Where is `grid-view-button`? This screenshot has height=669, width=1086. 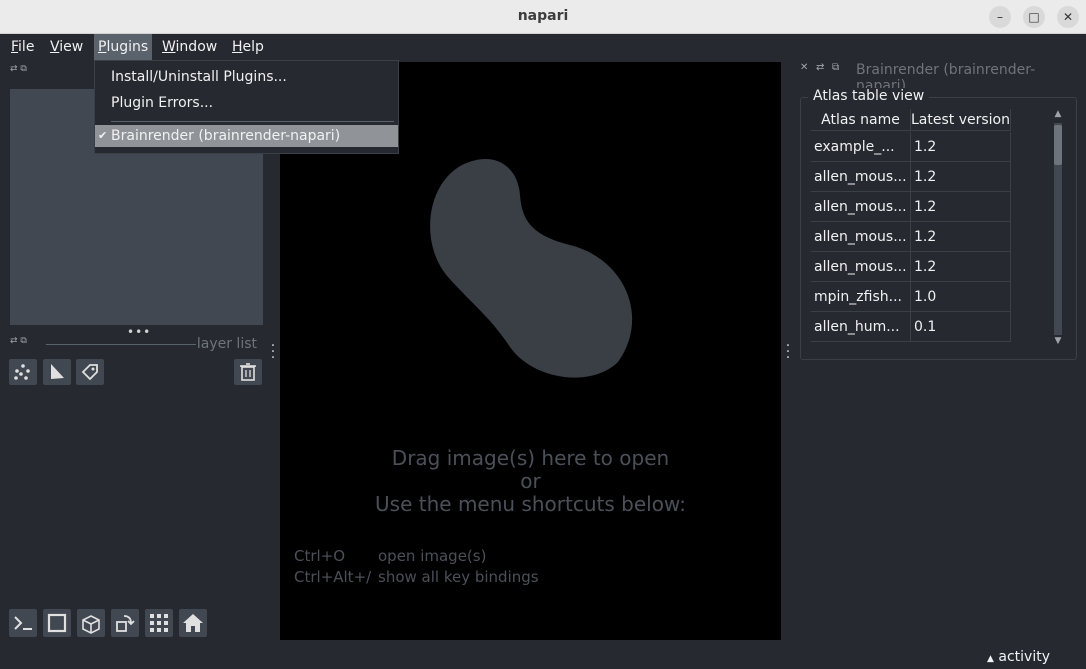
grid-view-button is located at coordinates (159, 623).